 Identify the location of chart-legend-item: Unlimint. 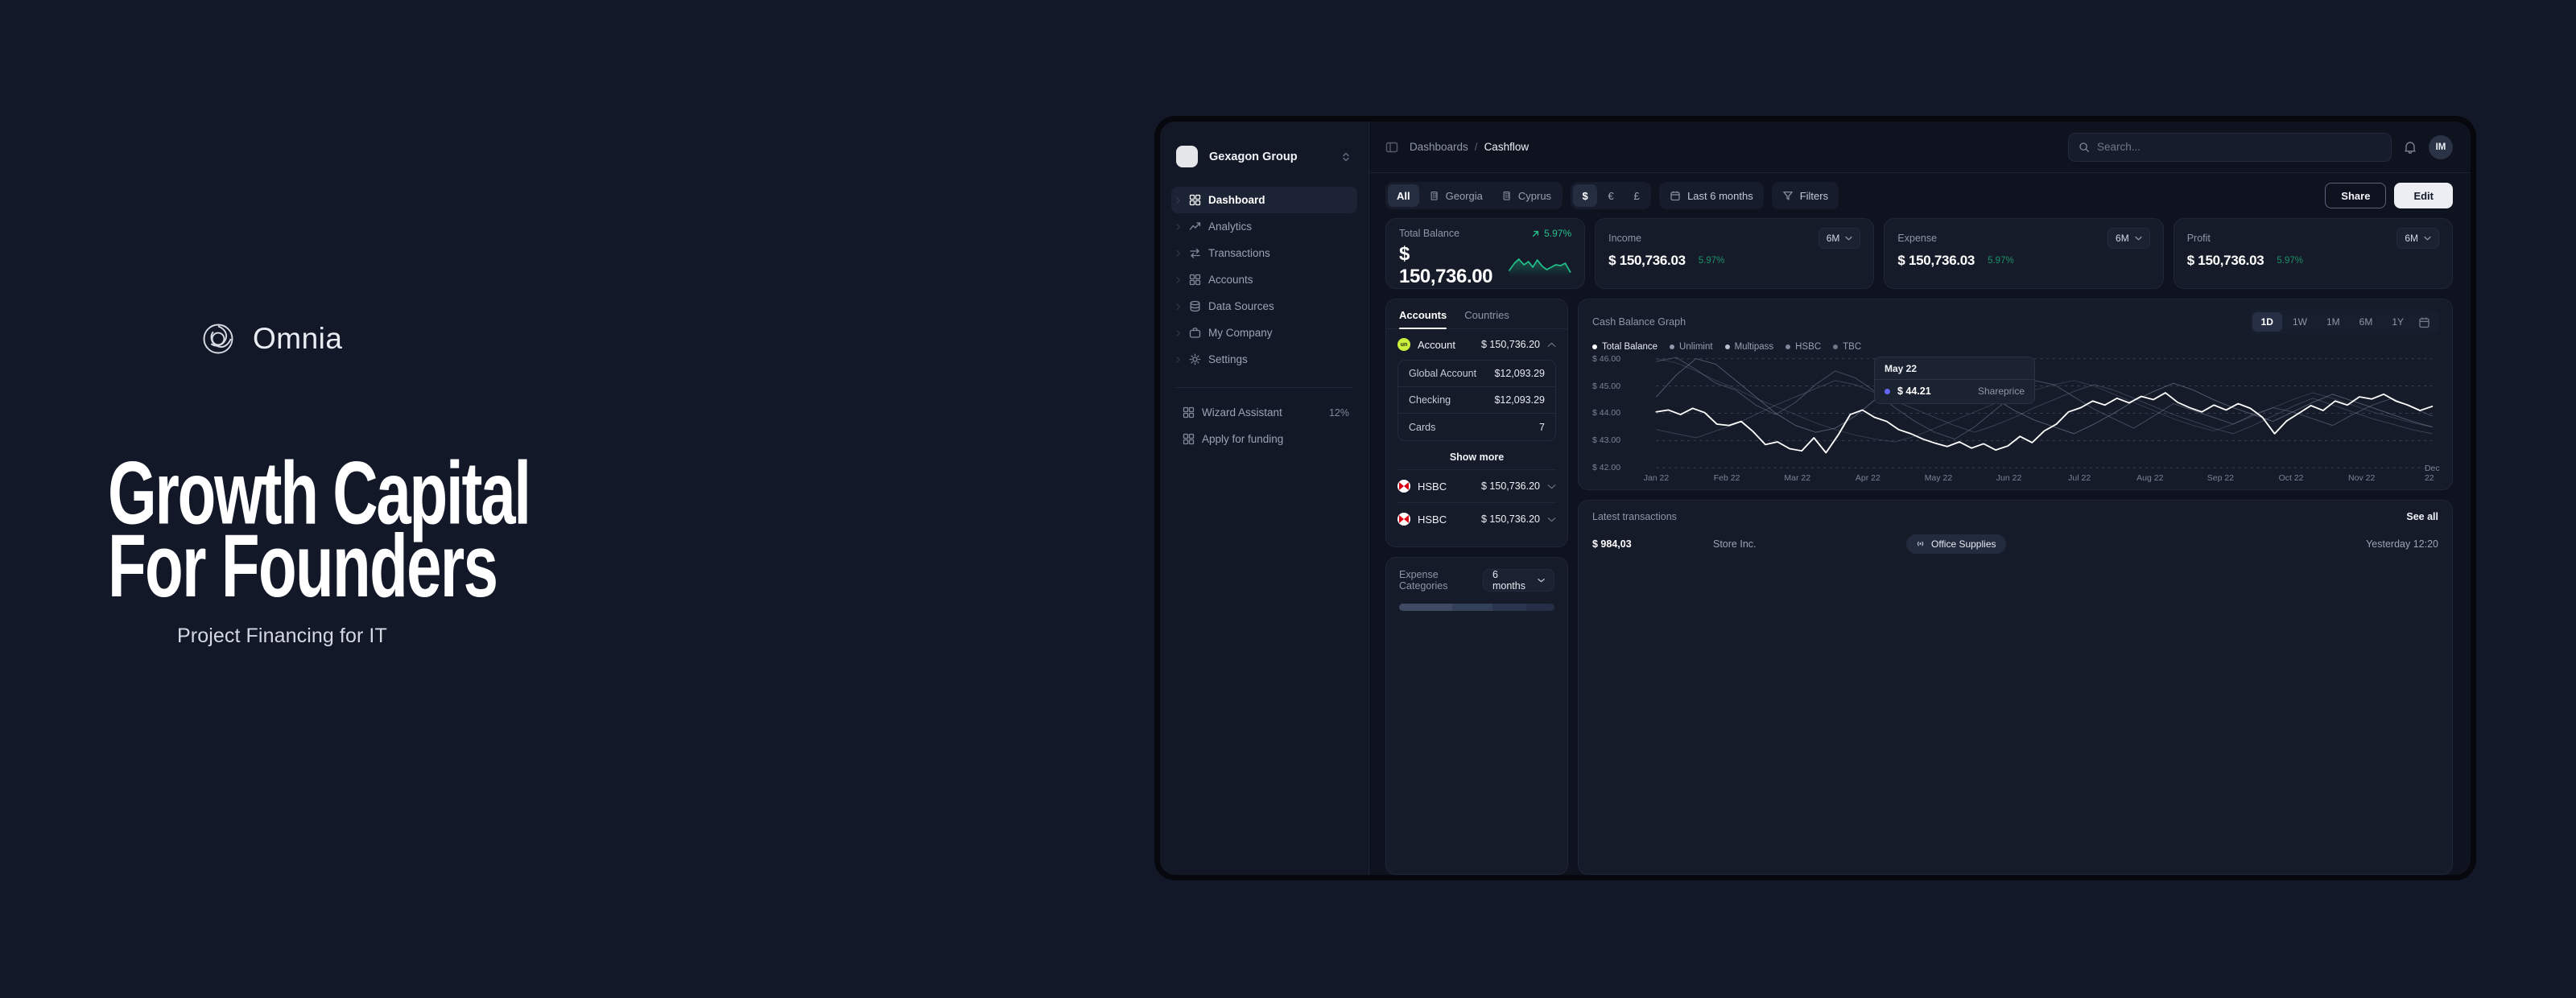
(1691, 347).